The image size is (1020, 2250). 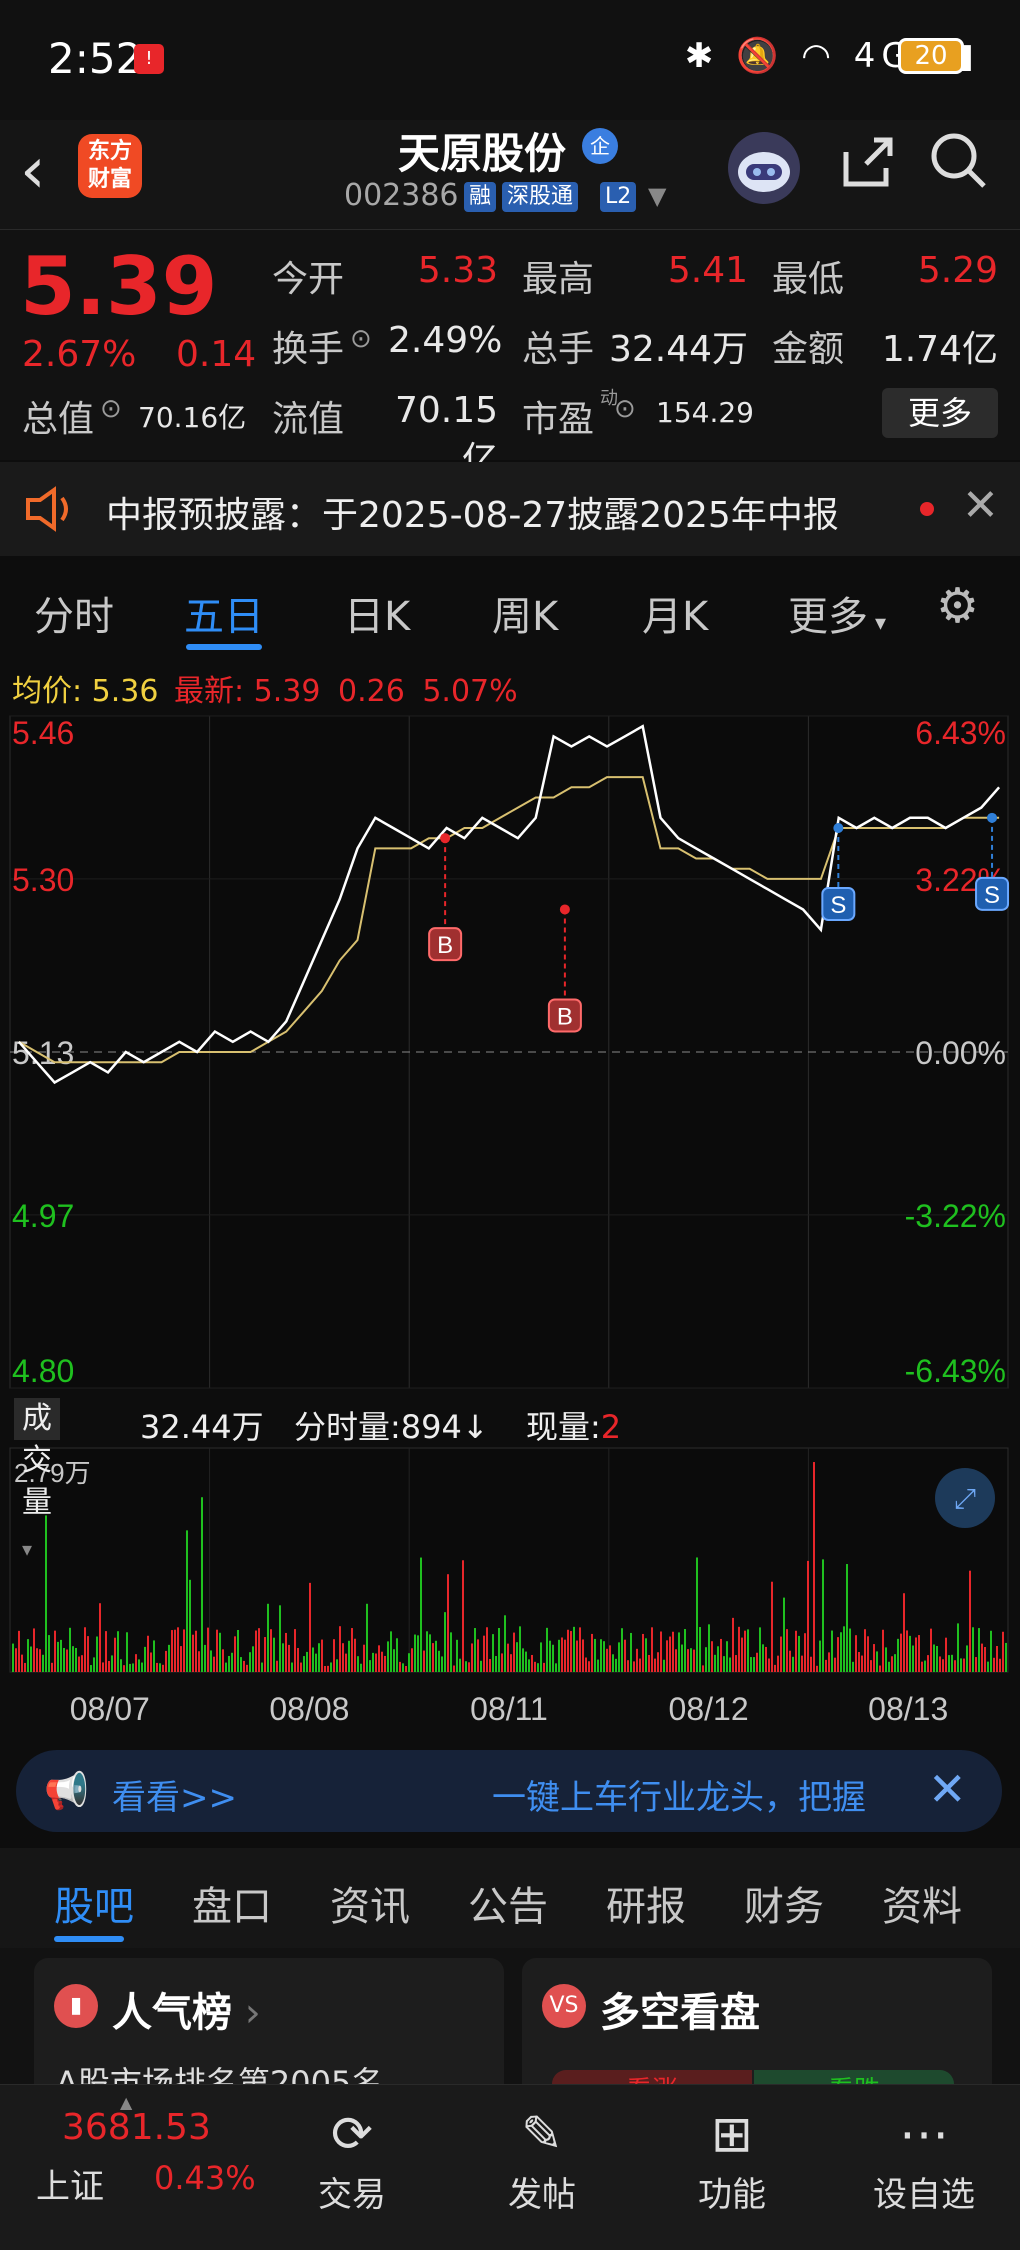 I want to click on tab-financials: 财务, so click(x=784, y=1903).